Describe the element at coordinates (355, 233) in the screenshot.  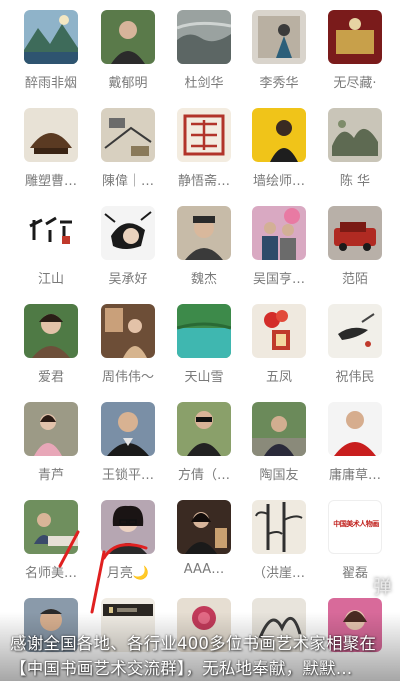
I see `car-avatar-icon` at that location.